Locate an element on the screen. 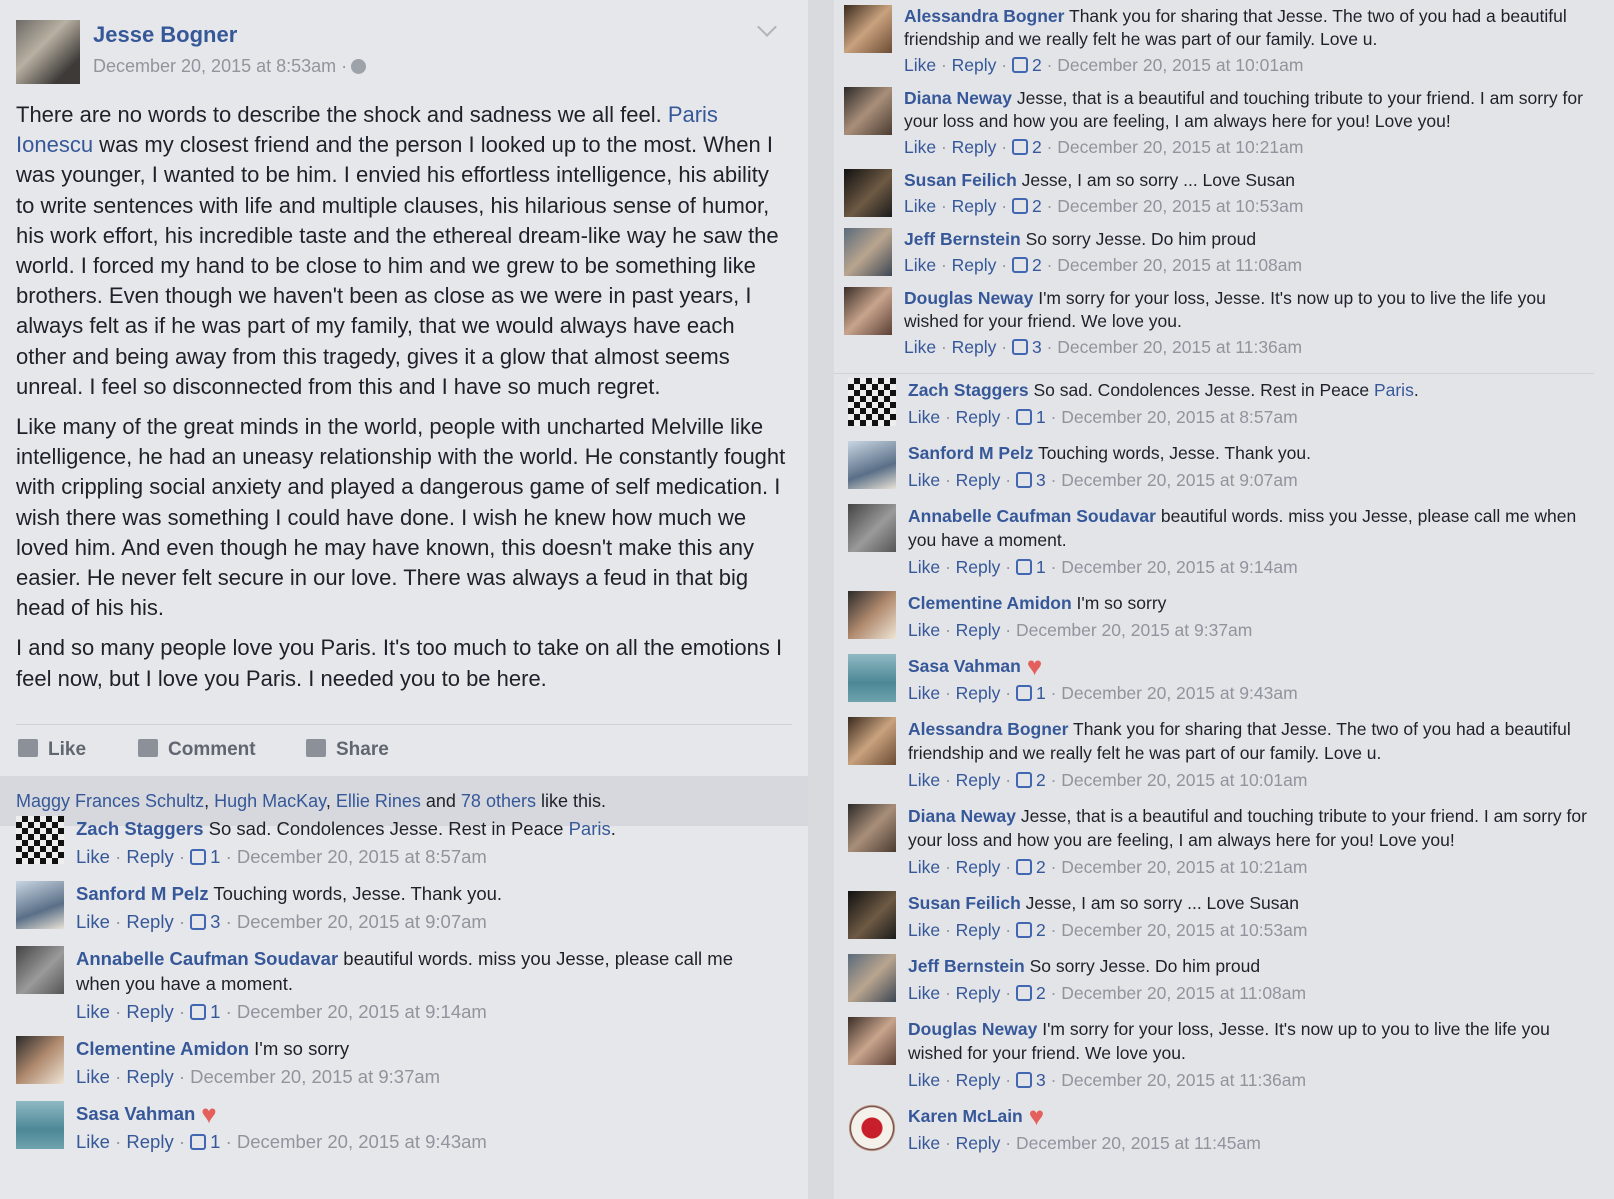  comment-author: Sasa Vahman is located at coordinates (135, 1113).